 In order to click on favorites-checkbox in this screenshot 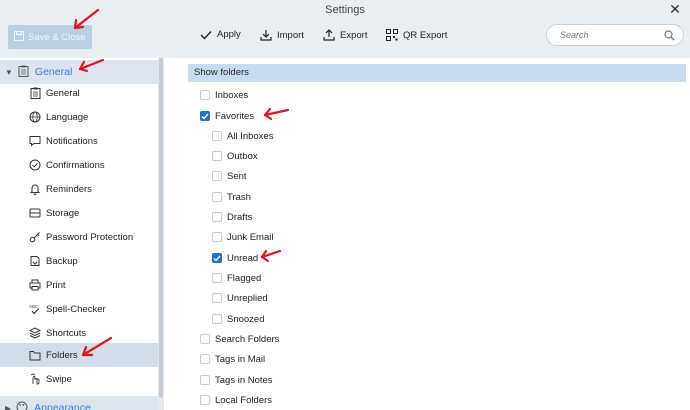, I will do `click(205, 116)`.